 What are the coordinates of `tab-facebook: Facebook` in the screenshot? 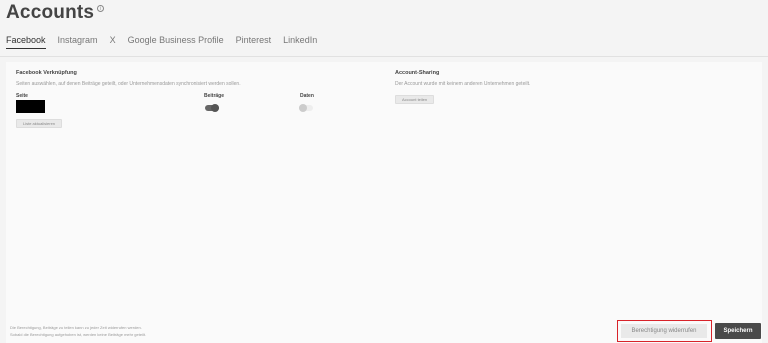 It's located at (26, 42).